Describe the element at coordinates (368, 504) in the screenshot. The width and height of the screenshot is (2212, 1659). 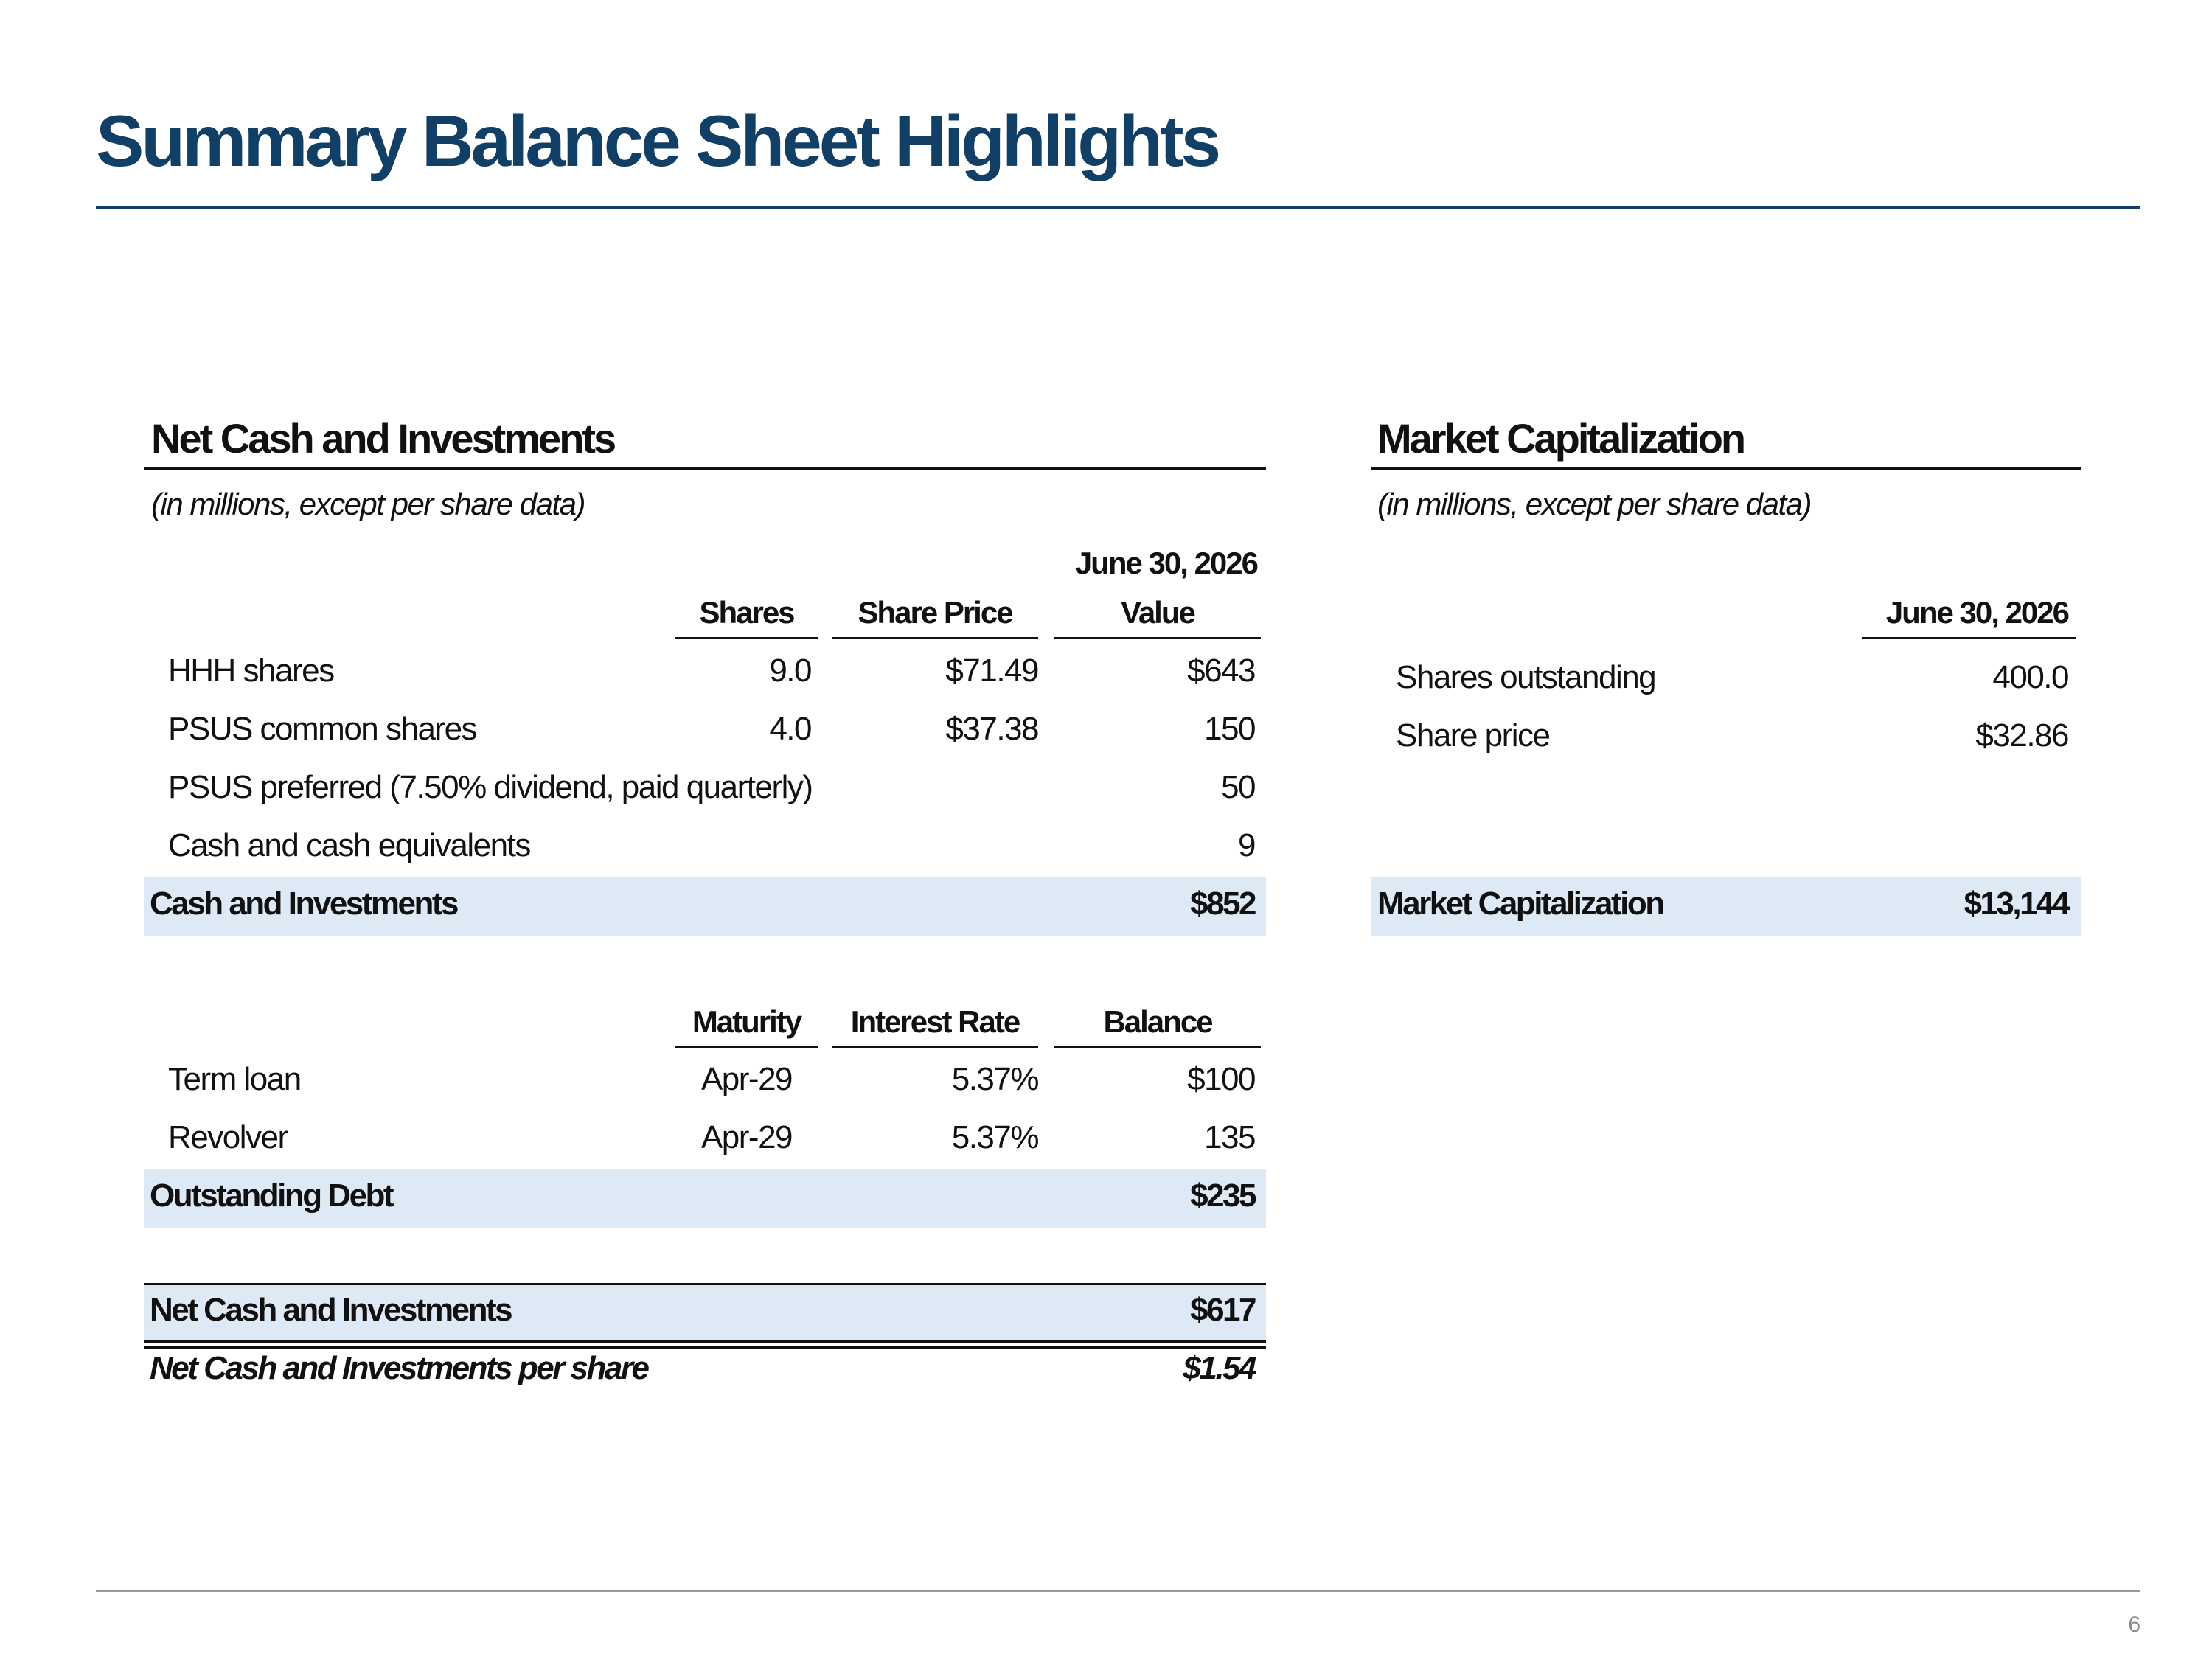
I see `net-cash-subtitle: (in millions, except per share data)` at that location.